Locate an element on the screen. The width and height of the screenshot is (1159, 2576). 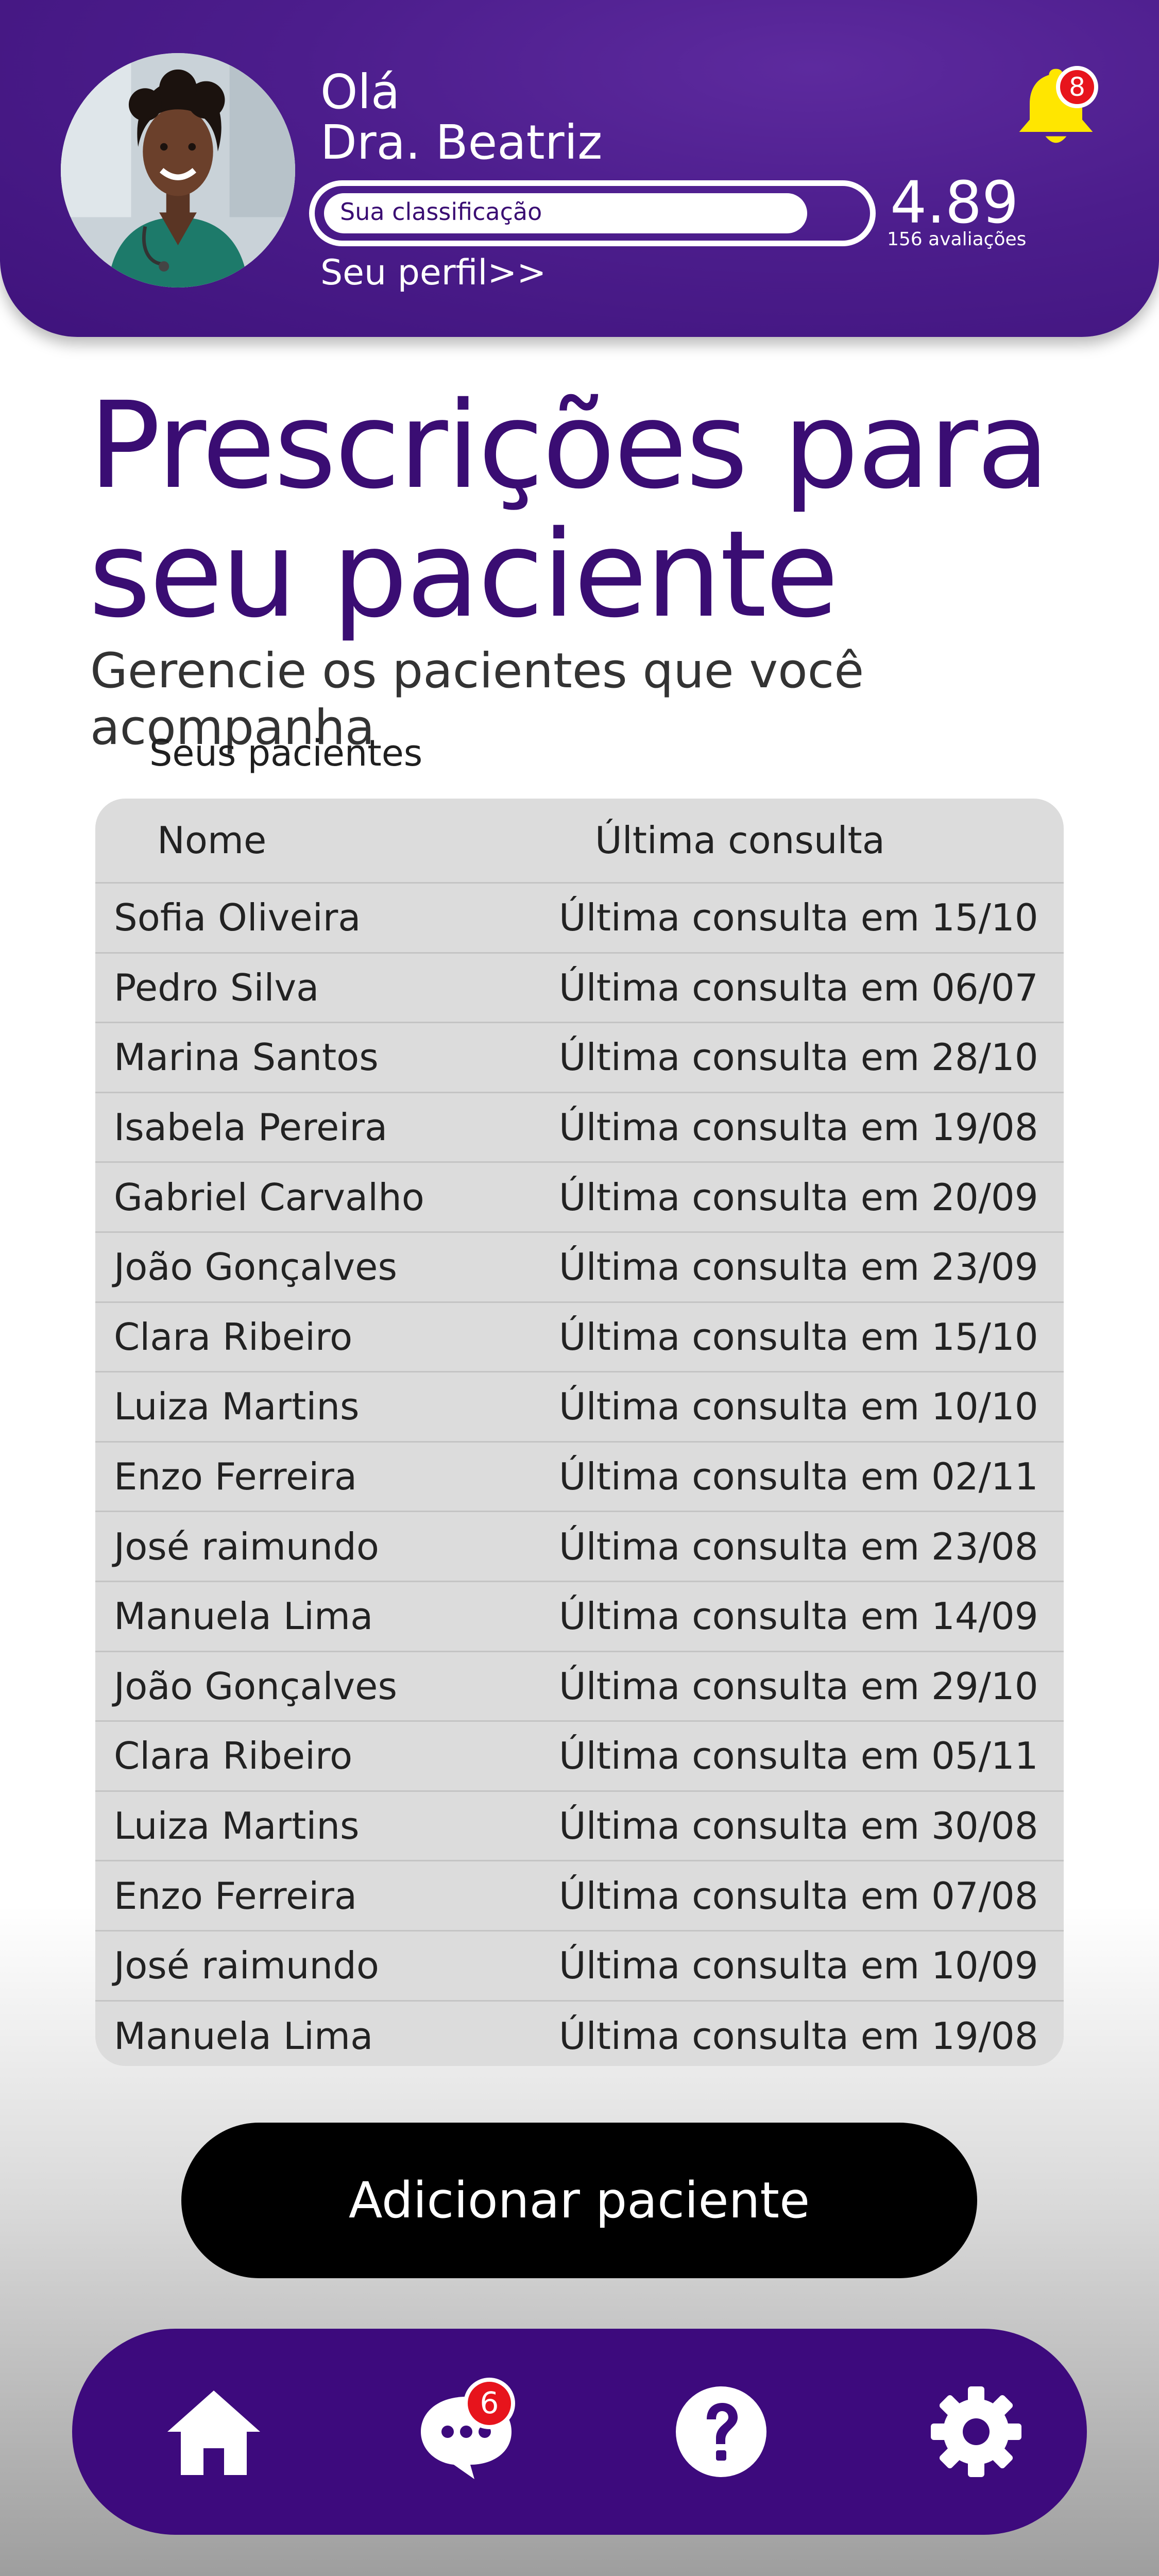
bottom-nav: 6 is located at coordinates (579, 2432).